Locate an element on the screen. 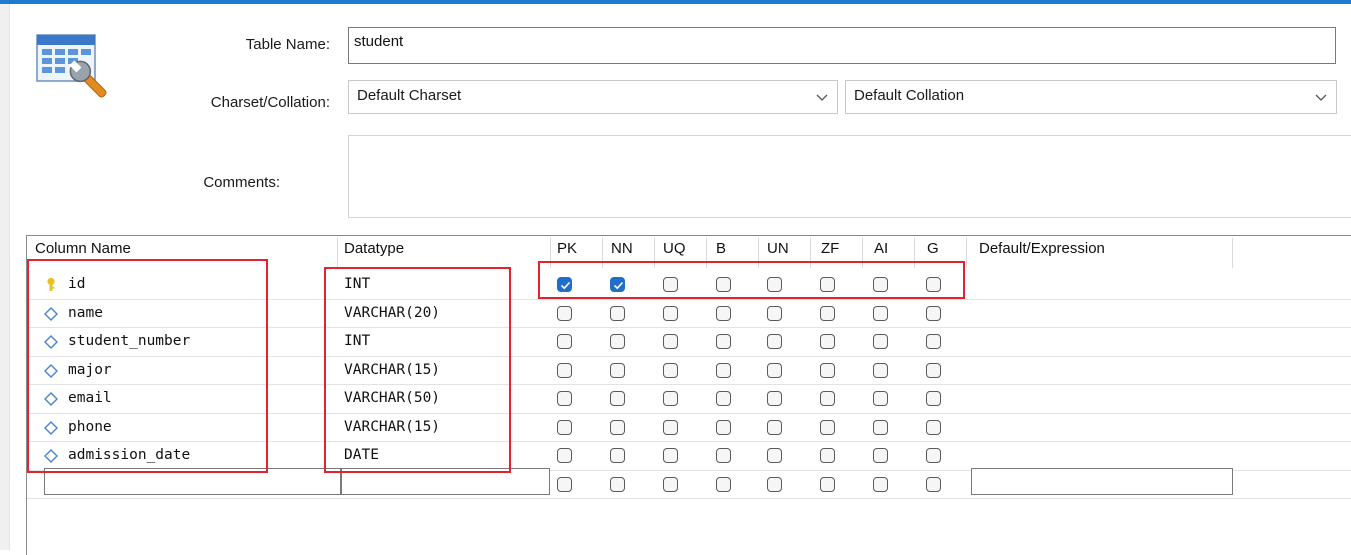 The width and height of the screenshot is (1351, 555). header-nn: NN is located at coordinates (622, 249).